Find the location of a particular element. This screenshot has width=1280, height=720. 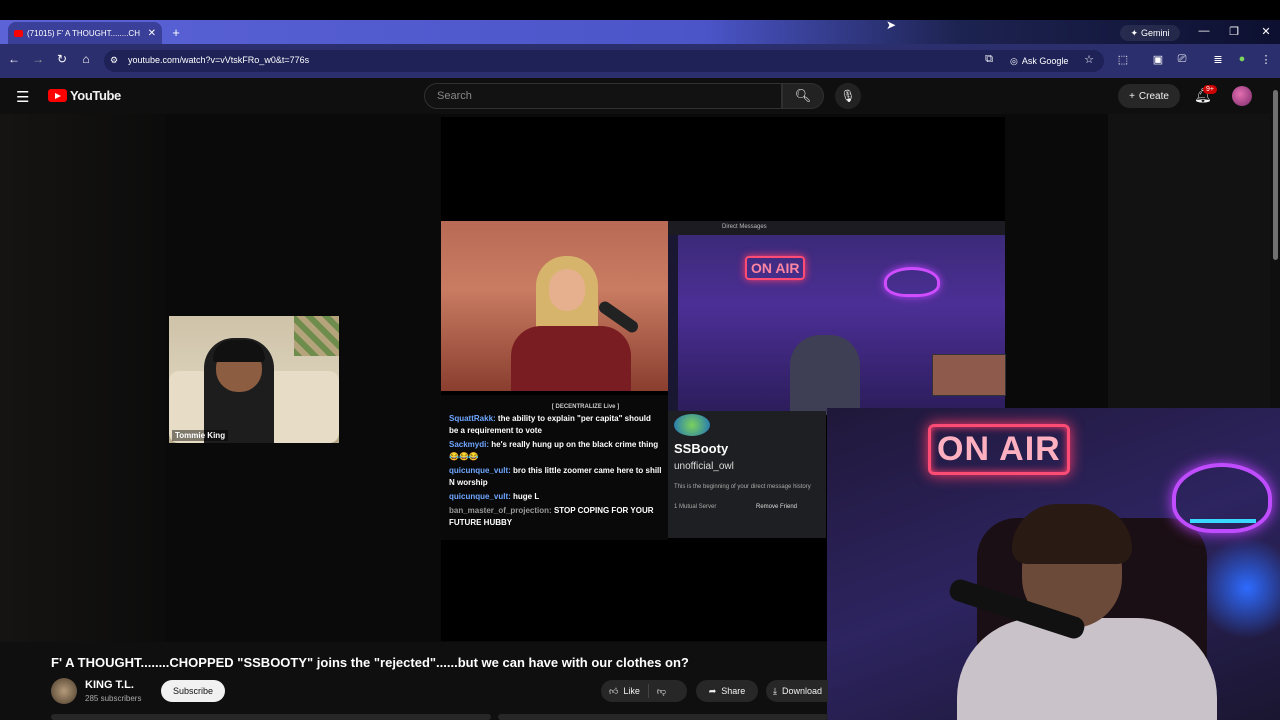

tab-close-icon: ✕ is located at coordinates (152, 33).